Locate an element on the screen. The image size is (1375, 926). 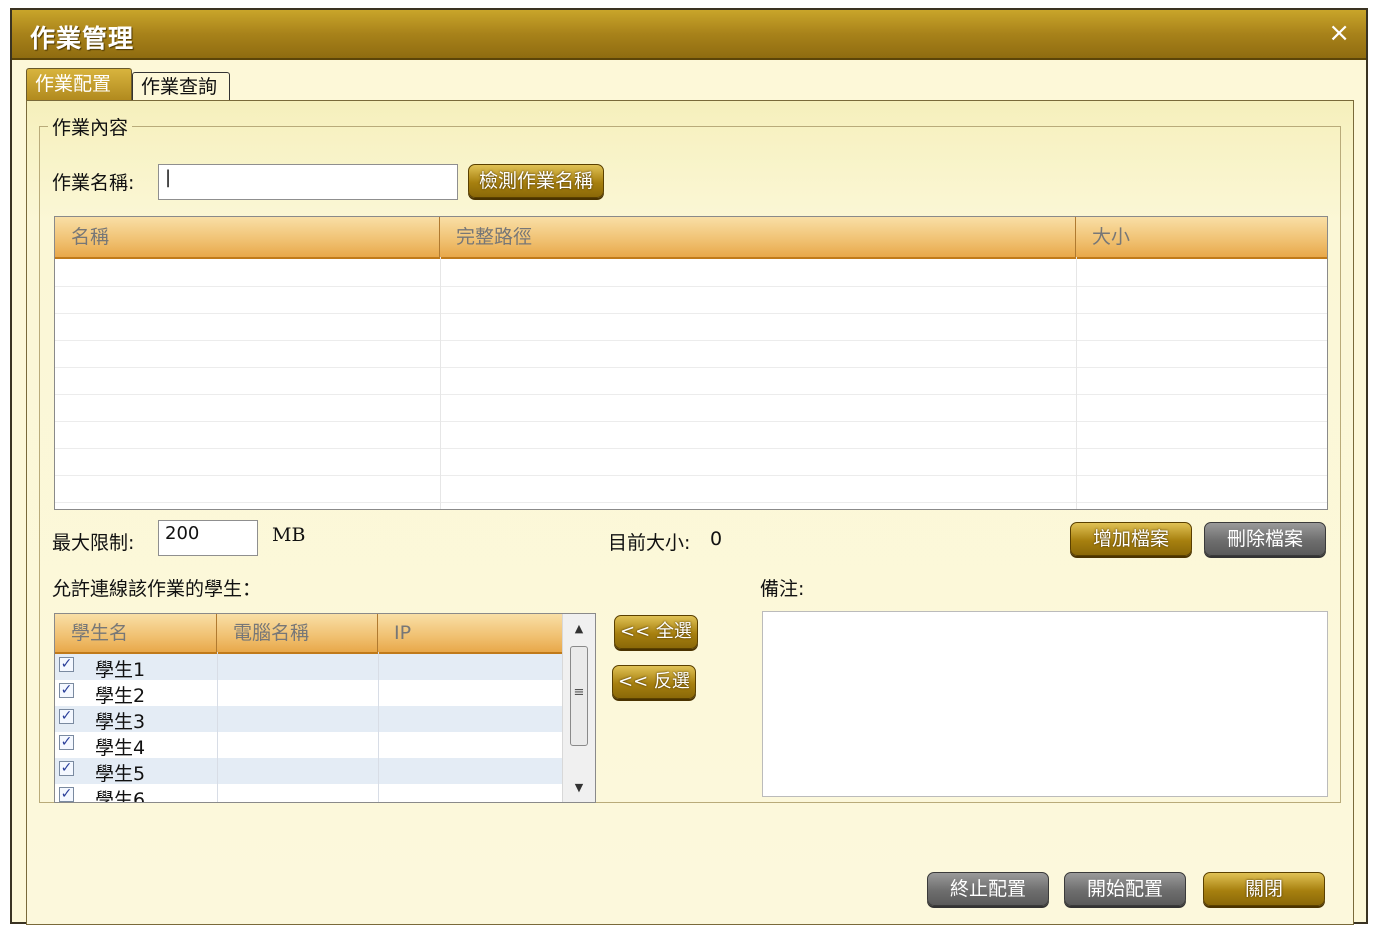
close-button: 關閉 is located at coordinates (1264, 889).